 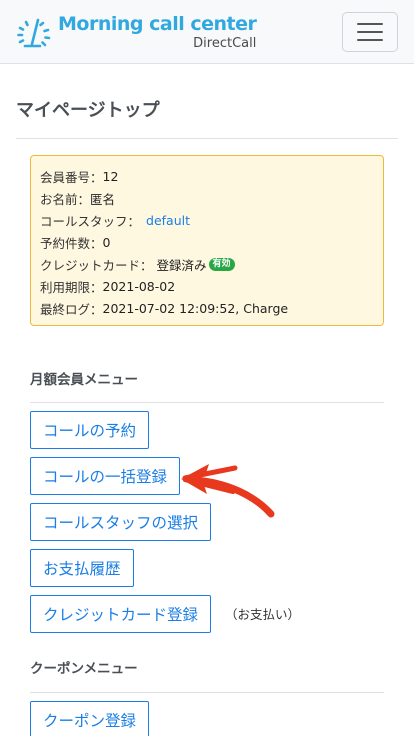 I want to click on reservations-value: 0, so click(x=106, y=242).